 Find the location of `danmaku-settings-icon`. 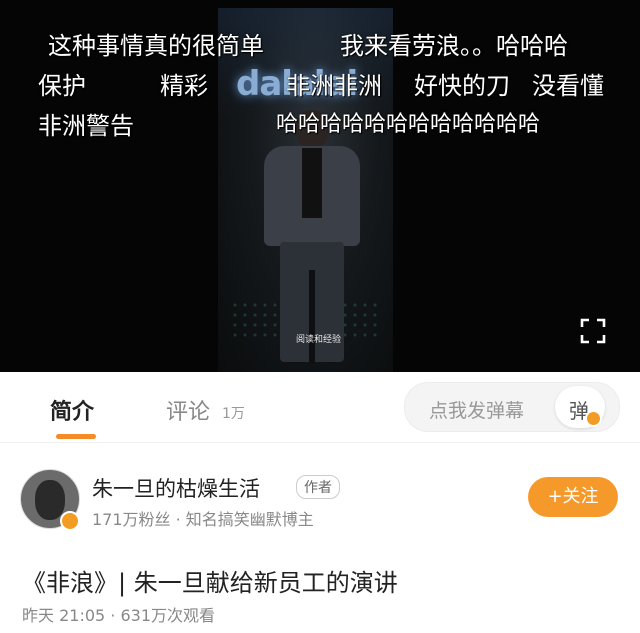

danmaku-settings-icon is located at coordinates (593, 418).